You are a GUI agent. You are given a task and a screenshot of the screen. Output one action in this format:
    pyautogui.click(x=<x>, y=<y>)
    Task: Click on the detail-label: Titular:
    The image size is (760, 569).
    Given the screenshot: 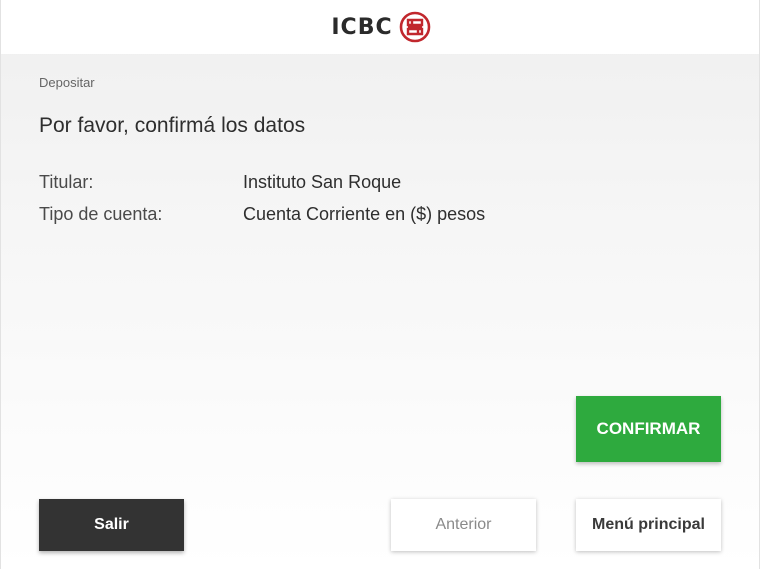 What is the action you would take?
    pyautogui.click(x=66, y=182)
    